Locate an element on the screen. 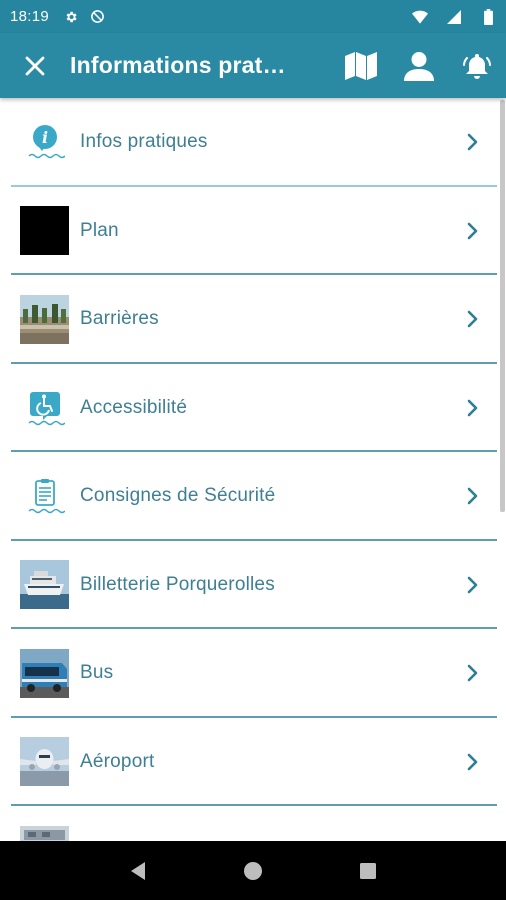 This screenshot has width=506, height=900. list-item-accessibilite: Accessibilité is located at coordinates (250, 408).